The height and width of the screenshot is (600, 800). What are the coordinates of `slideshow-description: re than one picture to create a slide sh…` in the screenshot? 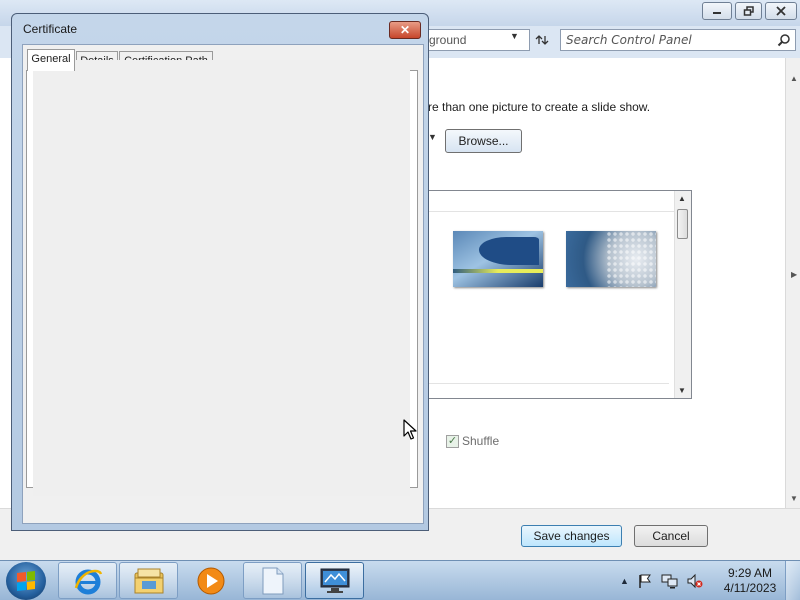 It's located at (539, 107).